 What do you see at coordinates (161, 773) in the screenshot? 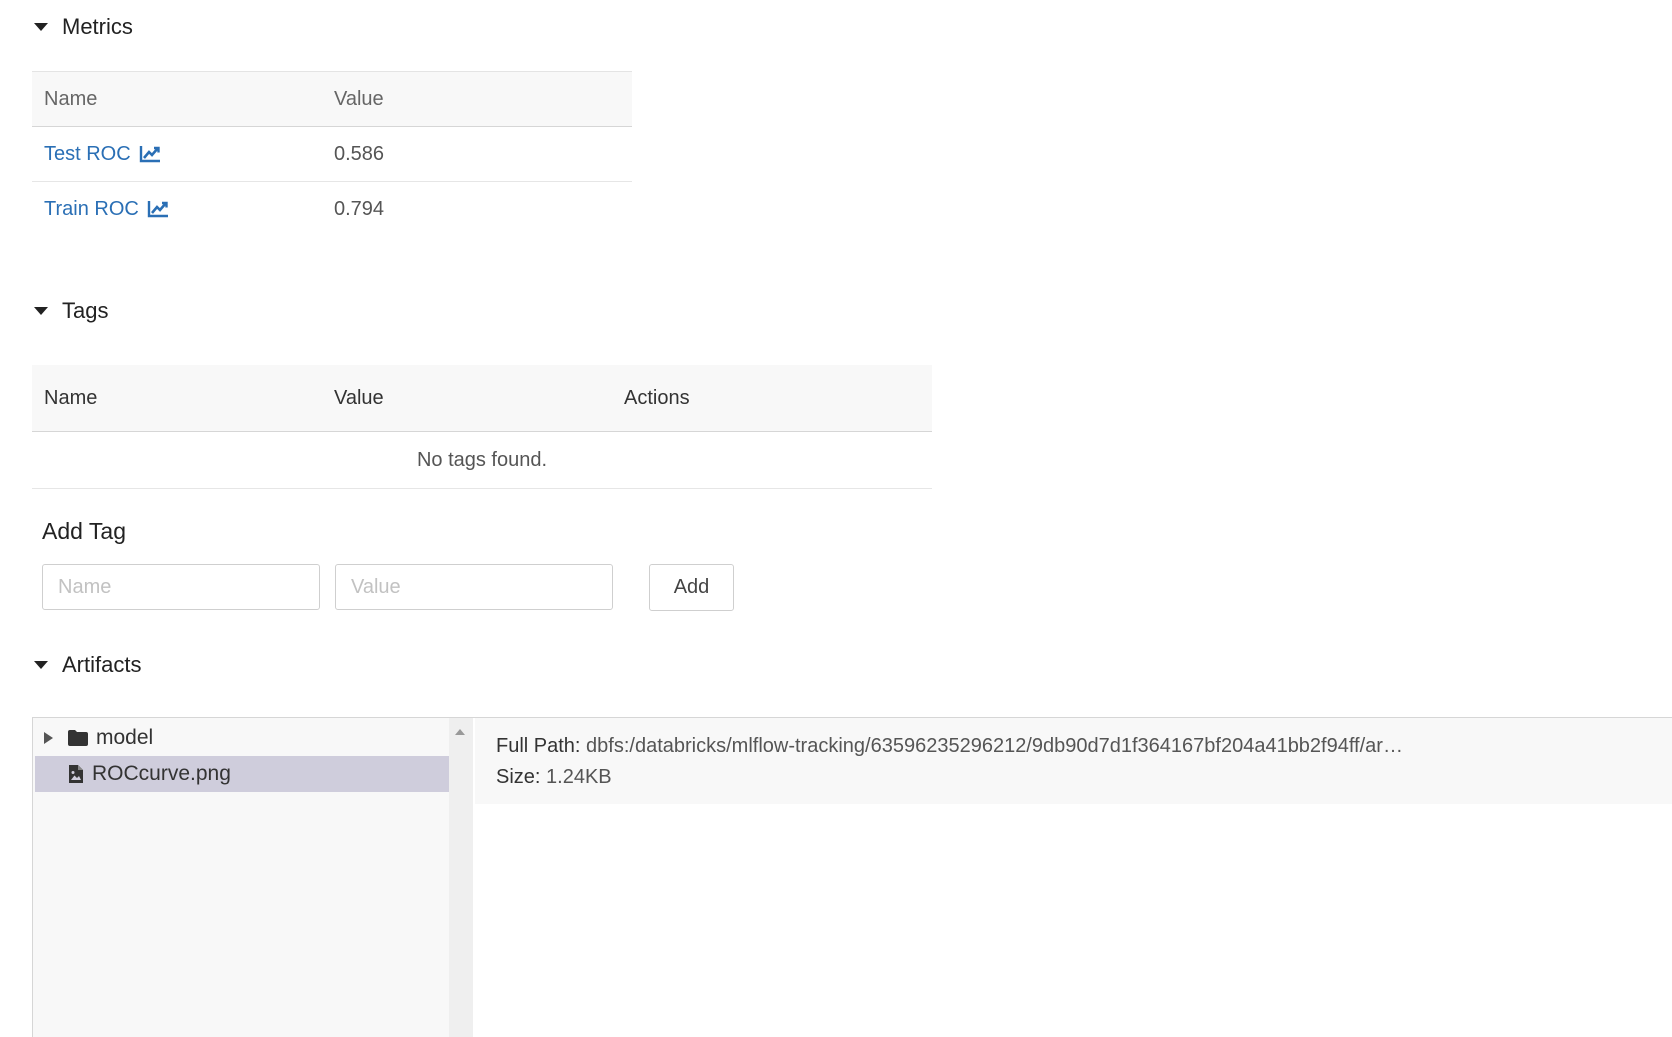
I see `tree-item-label: ROCcurve.png` at bounding box center [161, 773].